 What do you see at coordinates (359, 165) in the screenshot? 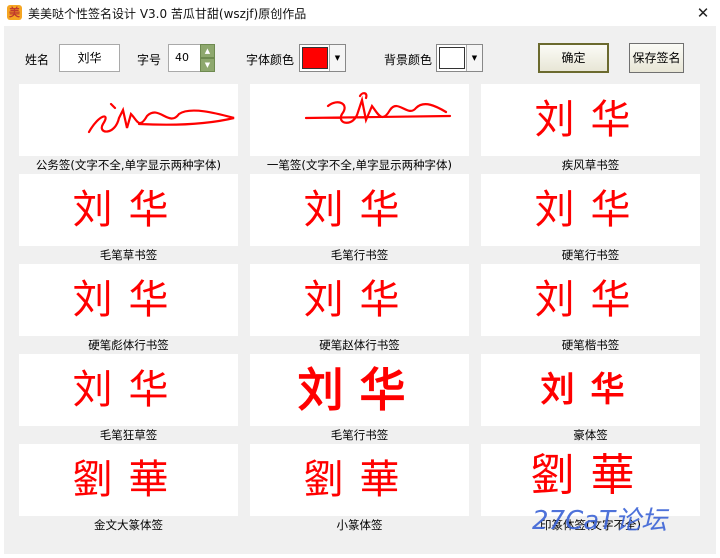
I see `signature-caption: 一笔签(文字不全,单字显示两种字体)` at bounding box center [359, 165].